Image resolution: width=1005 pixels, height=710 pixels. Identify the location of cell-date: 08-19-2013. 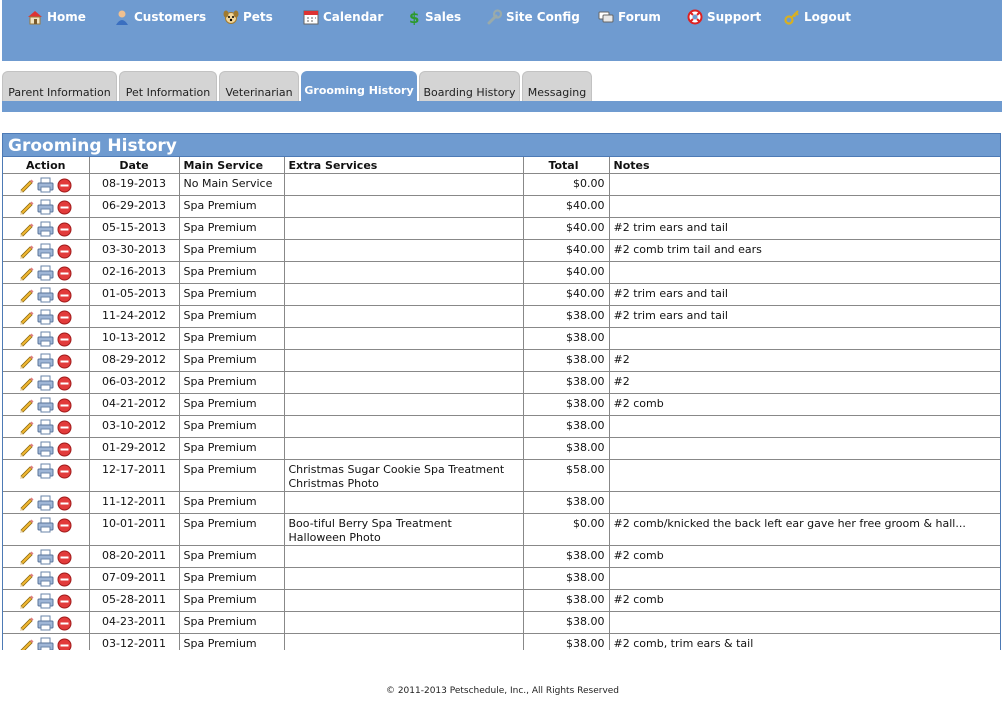
(134, 184).